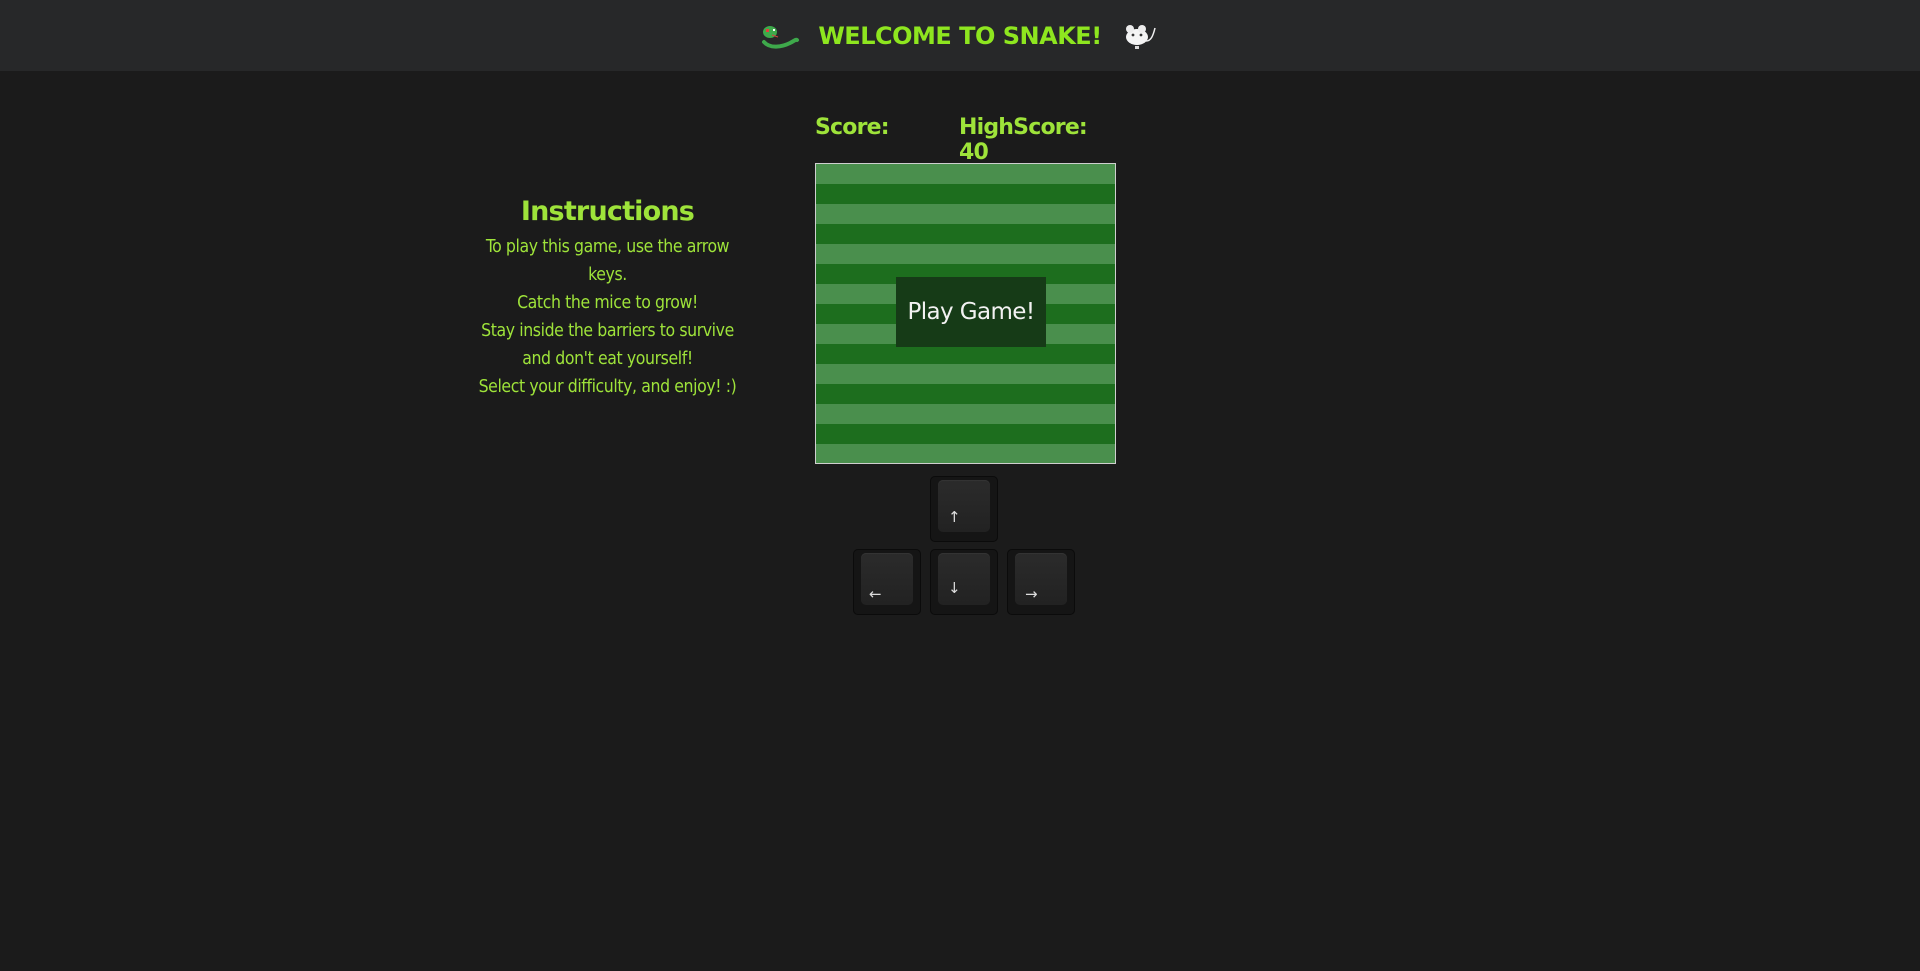 The height and width of the screenshot is (971, 1920). What do you see at coordinates (954, 588) in the screenshot?
I see `arrow-down-icon: ↓` at bounding box center [954, 588].